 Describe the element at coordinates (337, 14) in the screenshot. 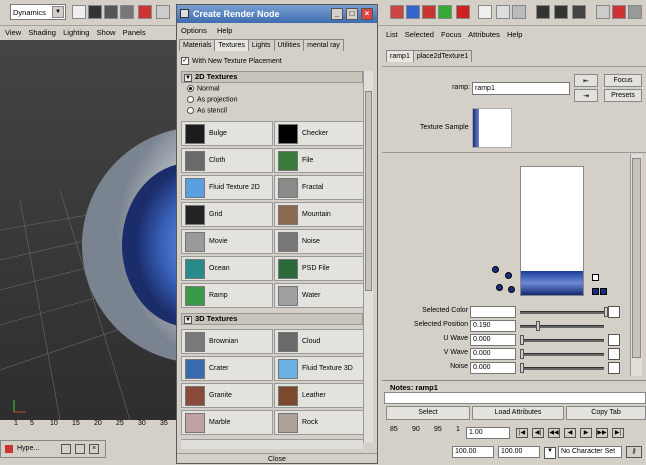

I see `minimize-icon: _` at that location.